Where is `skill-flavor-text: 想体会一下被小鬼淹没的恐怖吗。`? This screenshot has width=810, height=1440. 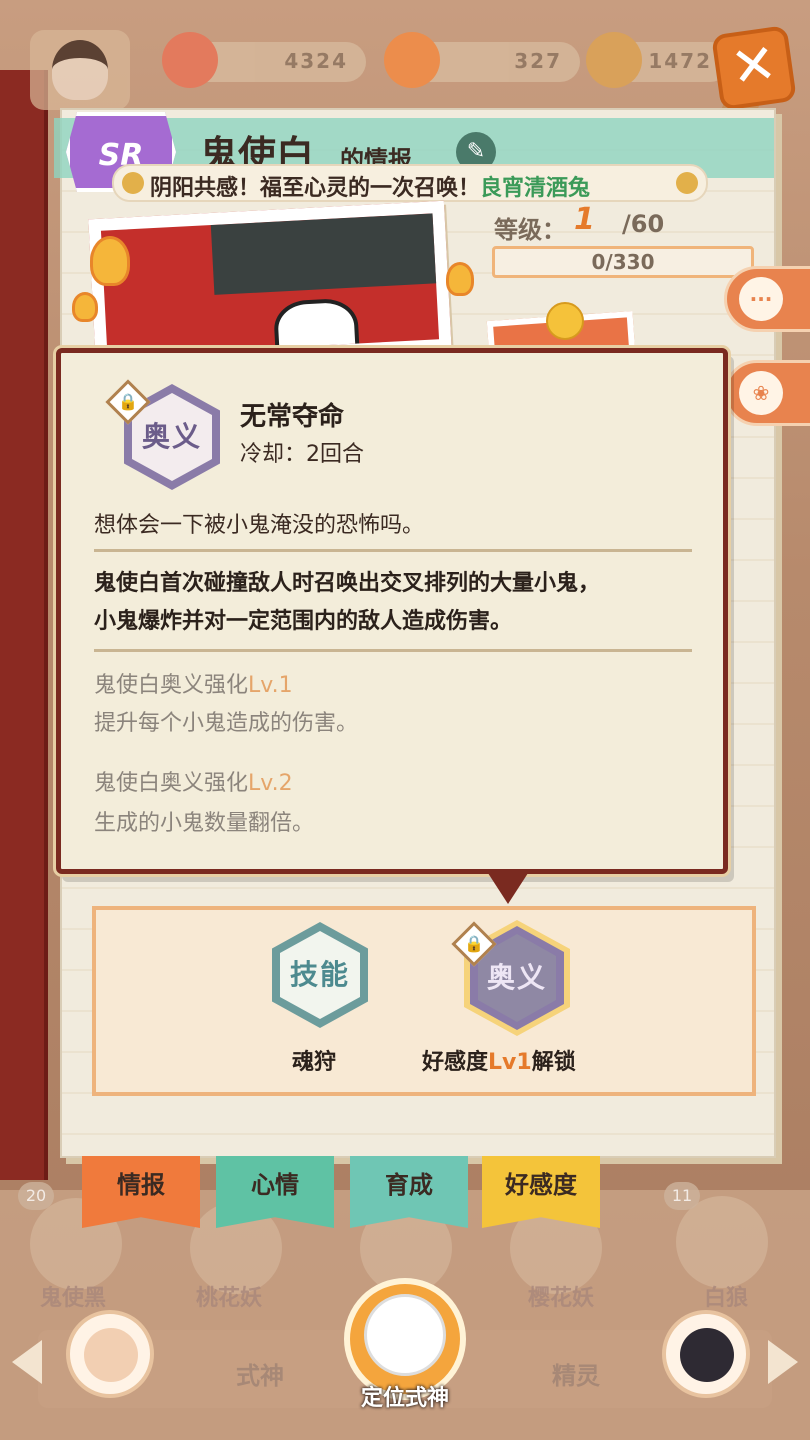 skill-flavor-text: 想体会一下被小鬼淹没的恐怖吗。 is located at coordinates (259, 525).